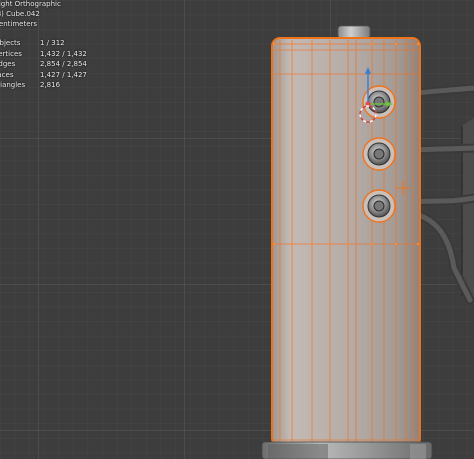 The image size is (474, 459). What do you see at coordinates (30, 4) in the screenshot?
I see `view-name: Right Orthographic` at bounding box center [30, 4].